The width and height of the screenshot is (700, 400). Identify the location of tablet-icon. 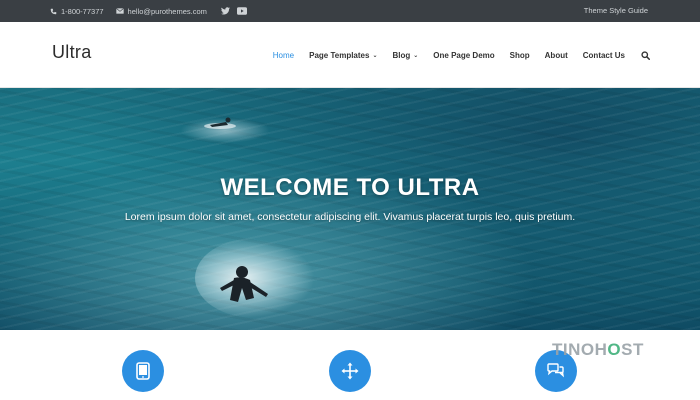
(143, 371).